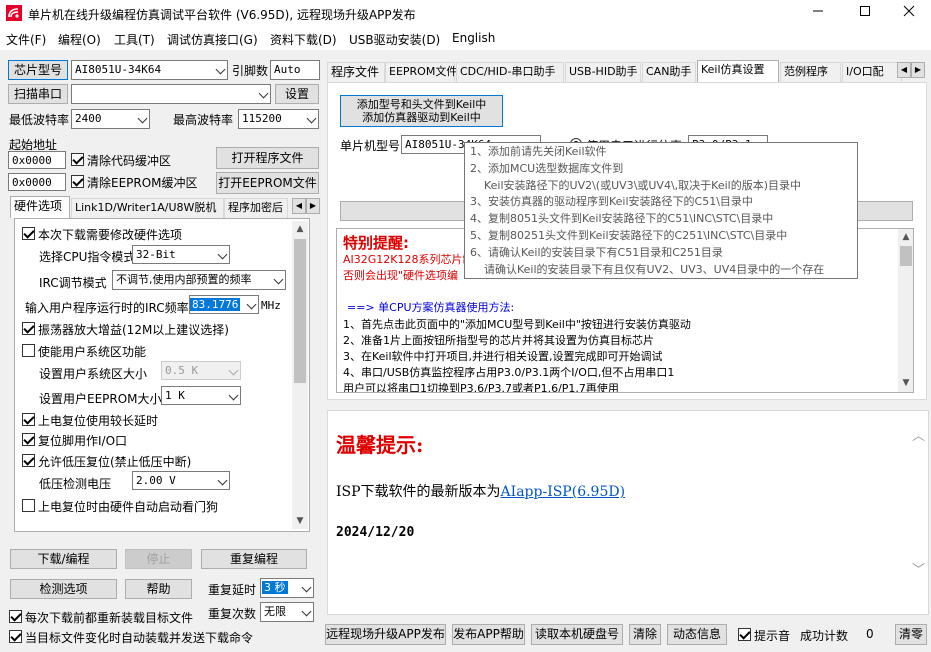  I want to click on remote-upgrade-button: 远程现场升级APP发布, so click(385, 634).